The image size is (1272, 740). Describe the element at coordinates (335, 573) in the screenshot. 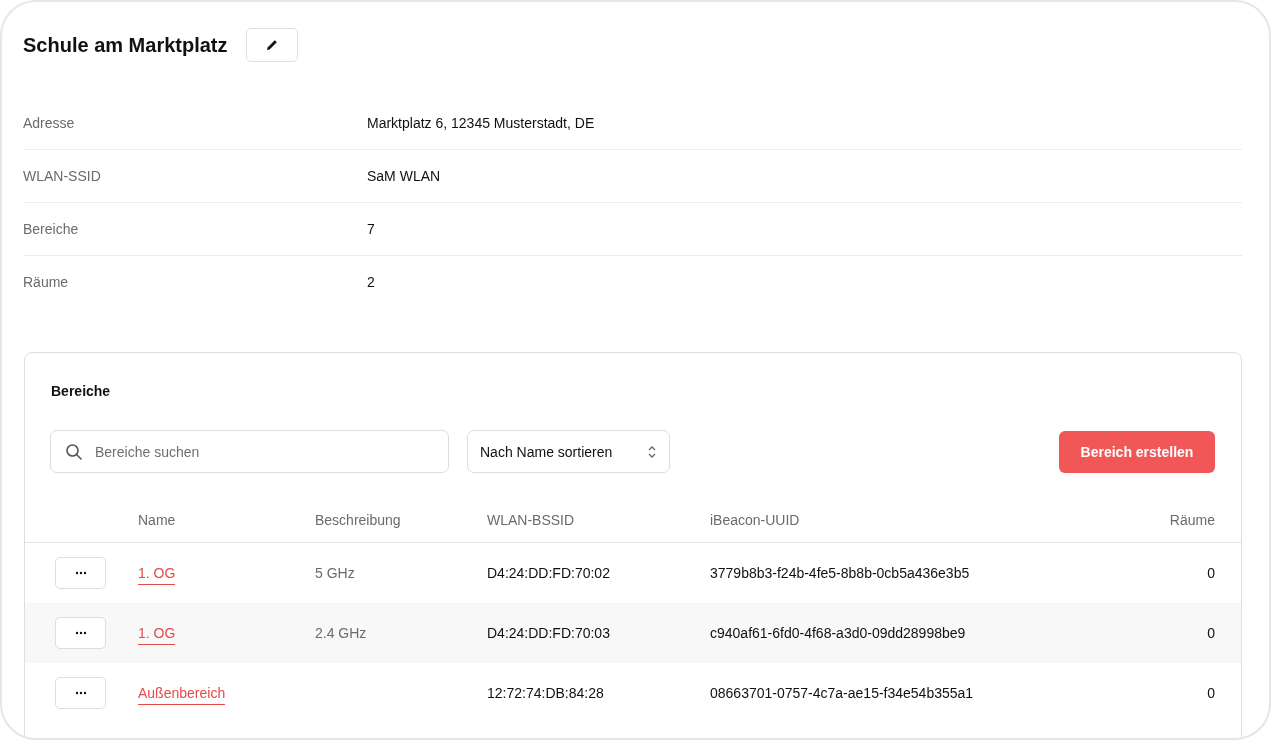

I see `table-cell: 5 GHz` at that location.